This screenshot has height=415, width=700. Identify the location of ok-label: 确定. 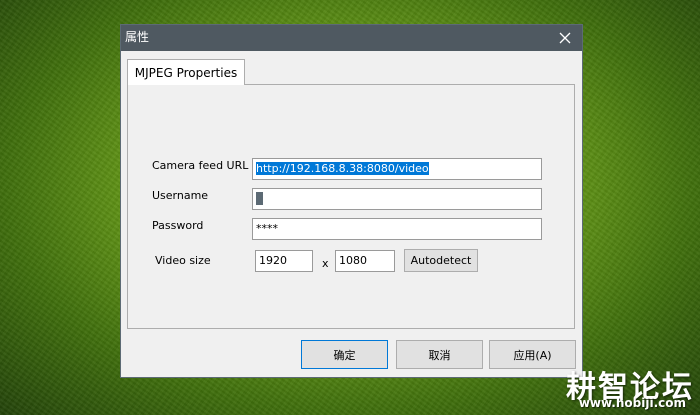
(344, 355).